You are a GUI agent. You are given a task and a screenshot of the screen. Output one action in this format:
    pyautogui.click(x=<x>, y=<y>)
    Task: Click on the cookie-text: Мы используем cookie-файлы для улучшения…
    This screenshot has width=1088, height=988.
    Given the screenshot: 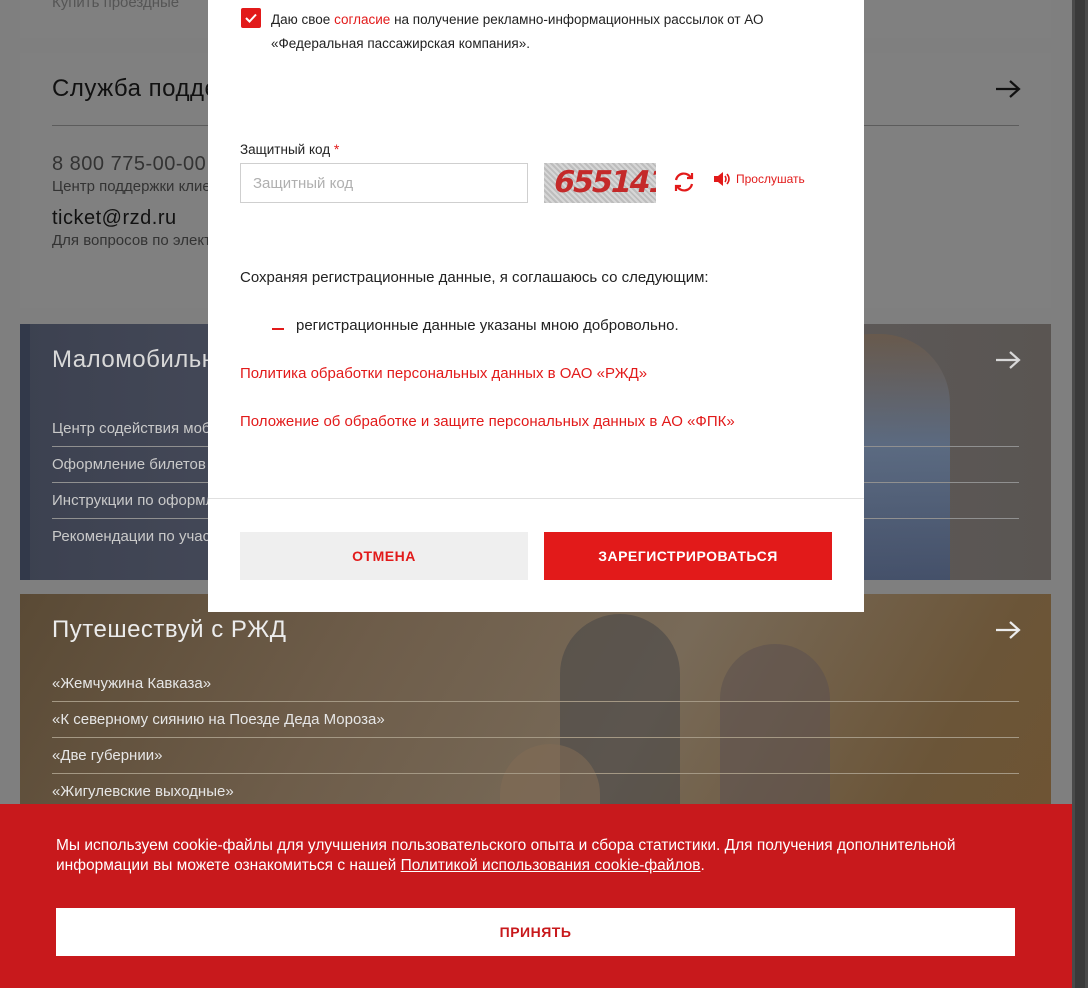 What is the action you would take?
    pyautogui.click(x=536, y=856)
    